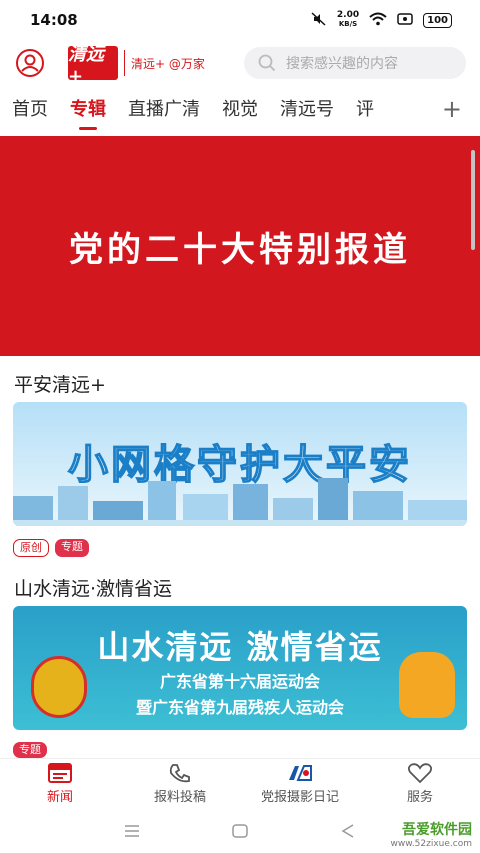  Describe the element at coordinates (348, 15) in the screenshot. I see `net-speed-value: 2.00` at that location.